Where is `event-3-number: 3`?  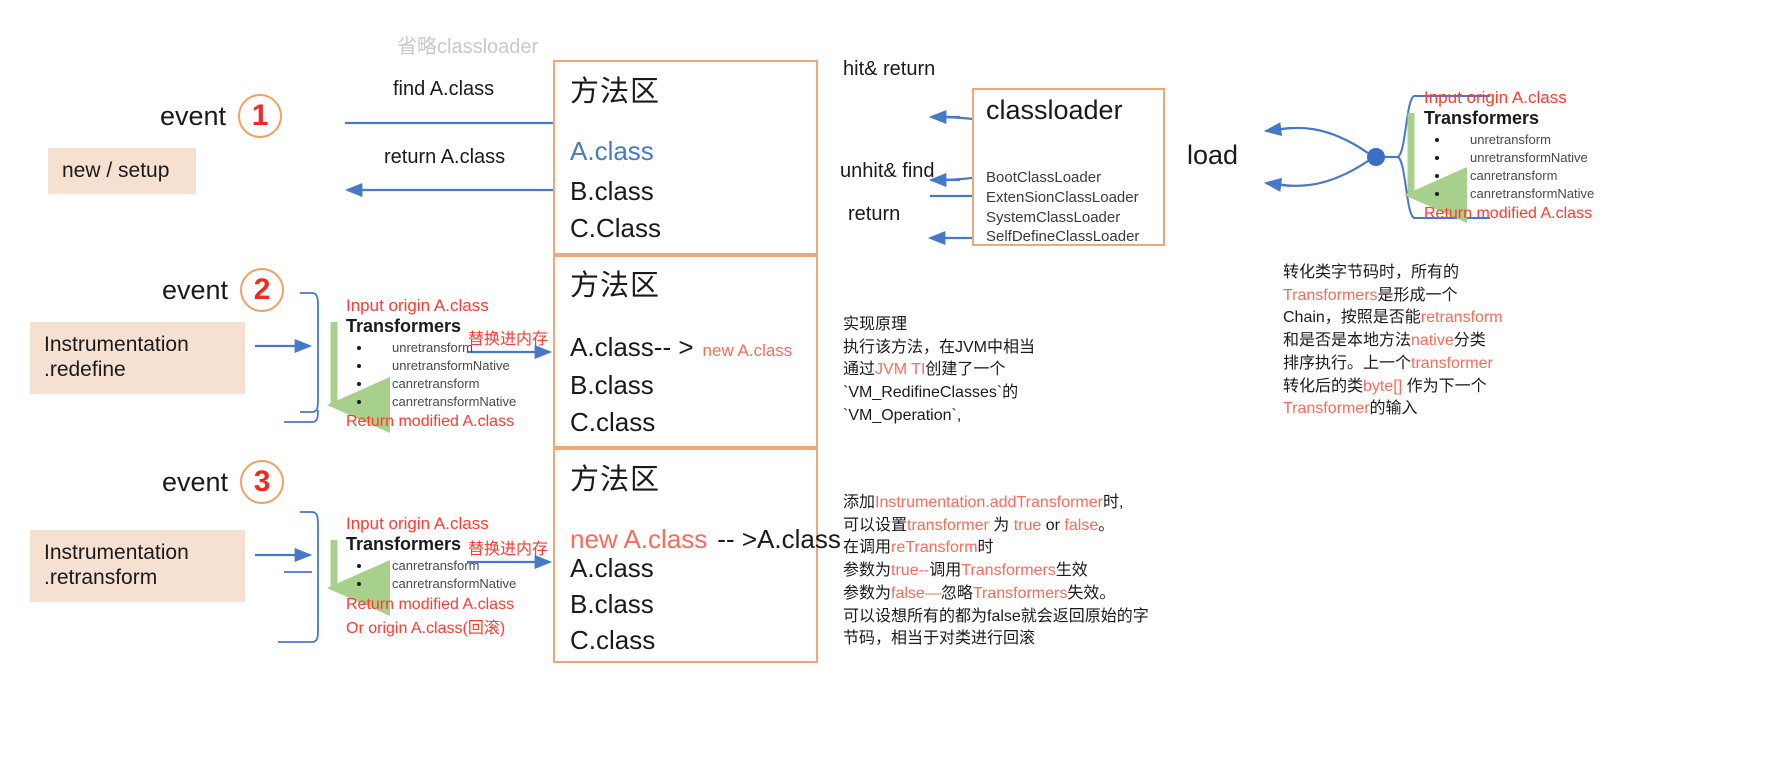
event-3-number: 3 is located at coordinates (262, 482).